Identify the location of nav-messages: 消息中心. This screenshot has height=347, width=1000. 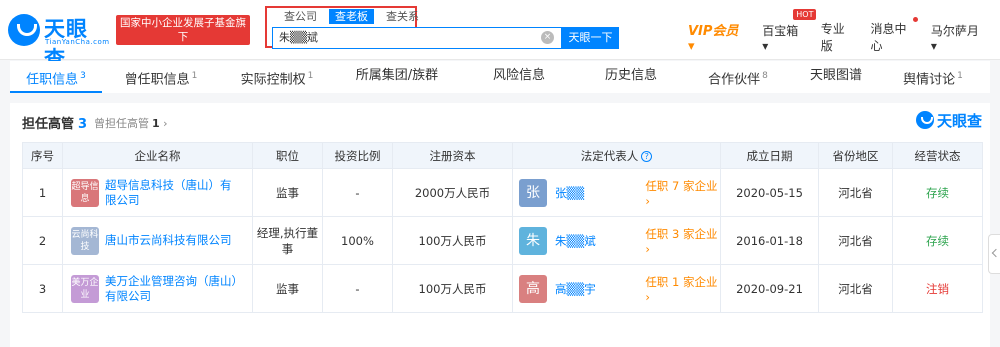
(894, 35).